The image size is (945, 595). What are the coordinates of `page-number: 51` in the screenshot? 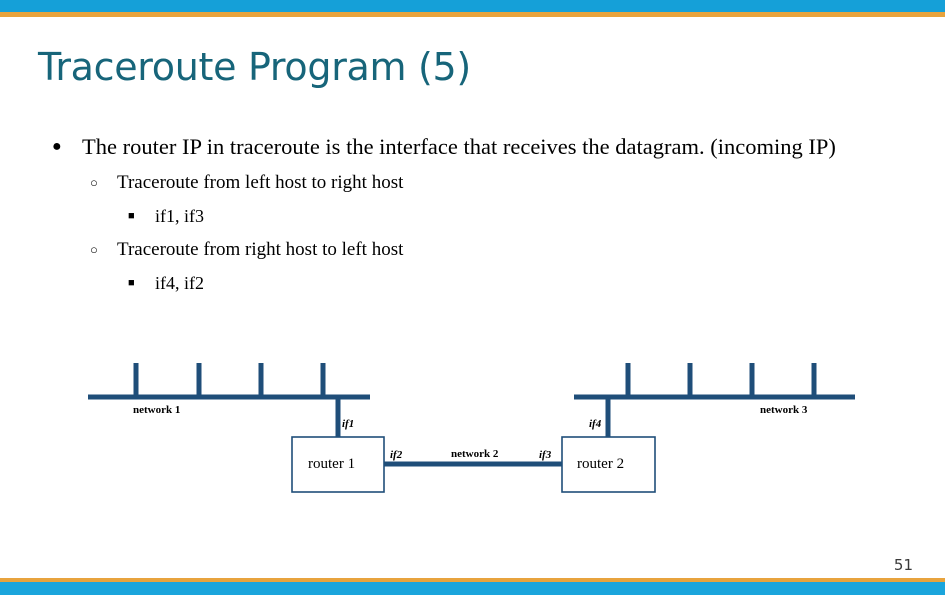 It's located at (903, 565).